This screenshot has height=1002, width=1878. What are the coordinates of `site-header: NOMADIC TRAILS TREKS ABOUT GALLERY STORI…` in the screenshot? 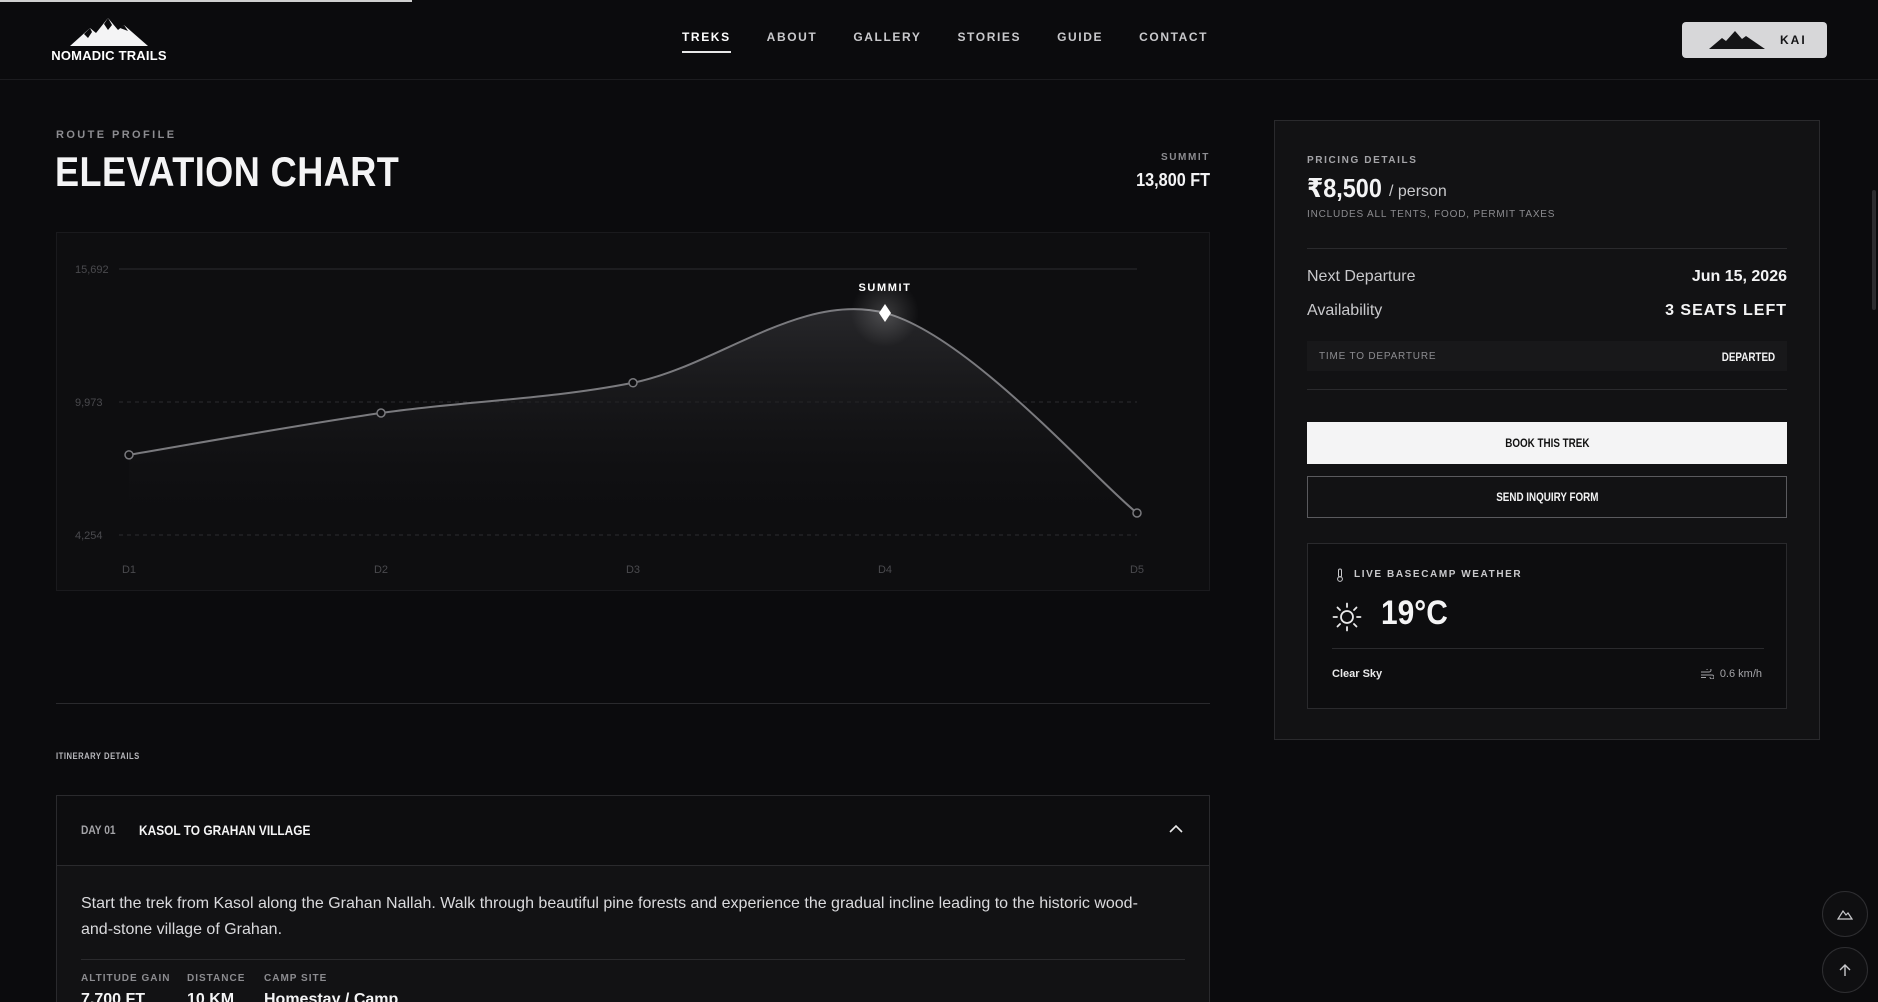 It's located at (939, 40).